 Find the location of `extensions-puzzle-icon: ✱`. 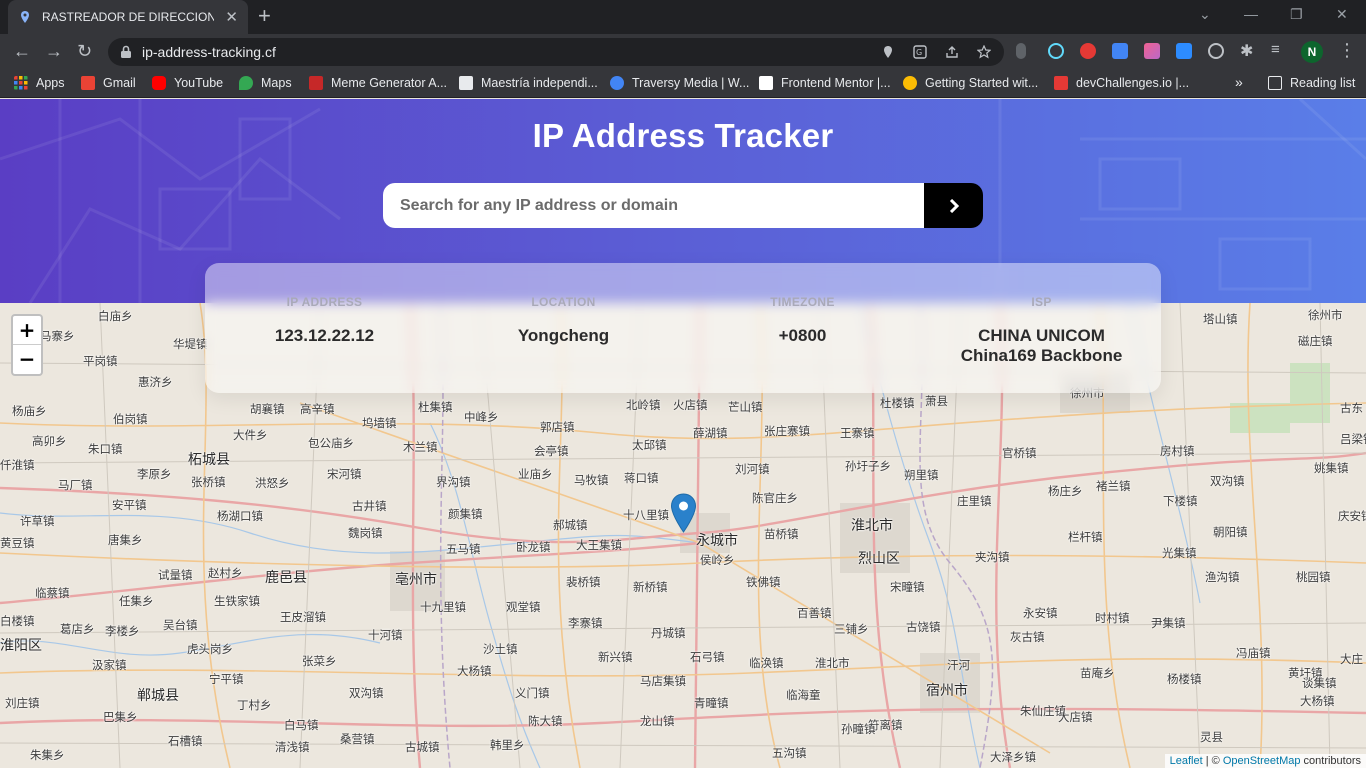

extensions-puzzle-icon: ✱ is located at coordinates (1248, 50).